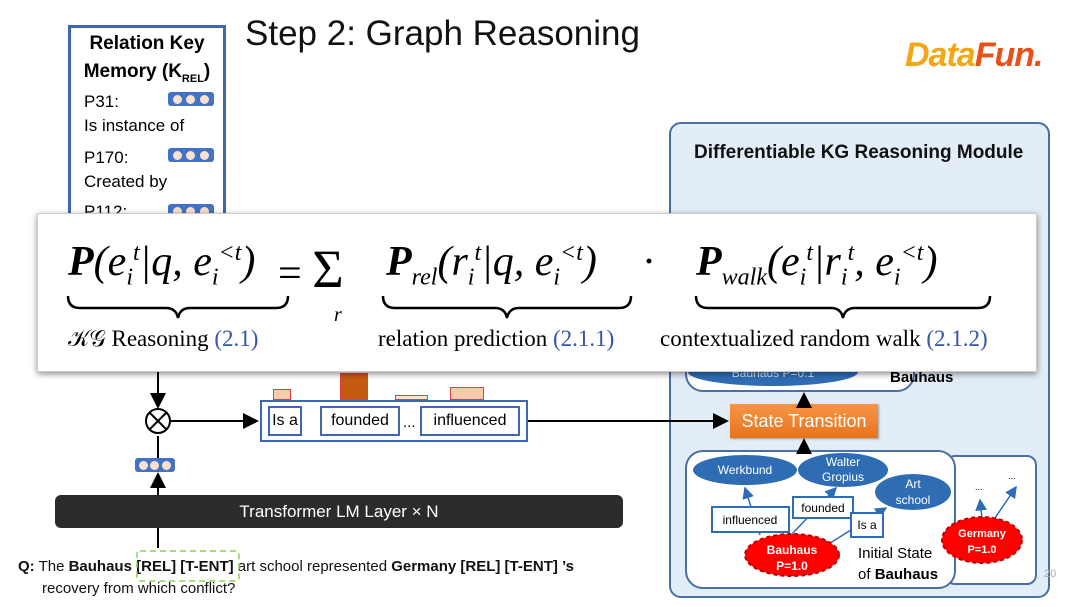  I want to click on label-random-walk: contextualized random walk (2.1.2), so click(824, 338).